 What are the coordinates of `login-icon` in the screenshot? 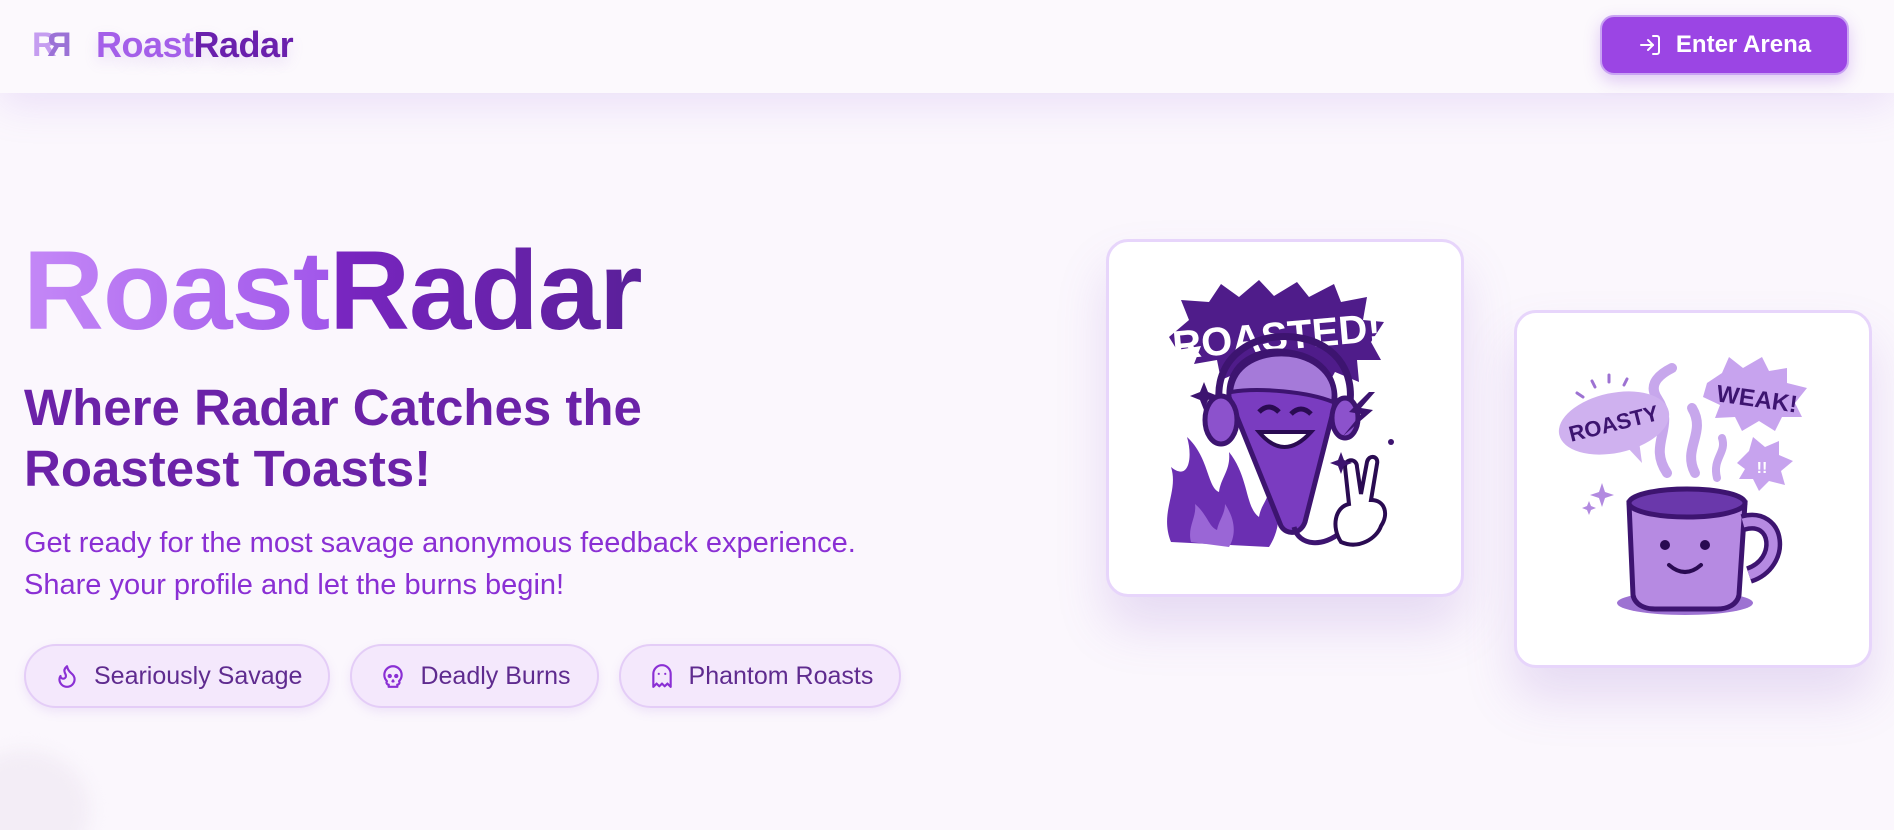 It's located at (1649, 45).